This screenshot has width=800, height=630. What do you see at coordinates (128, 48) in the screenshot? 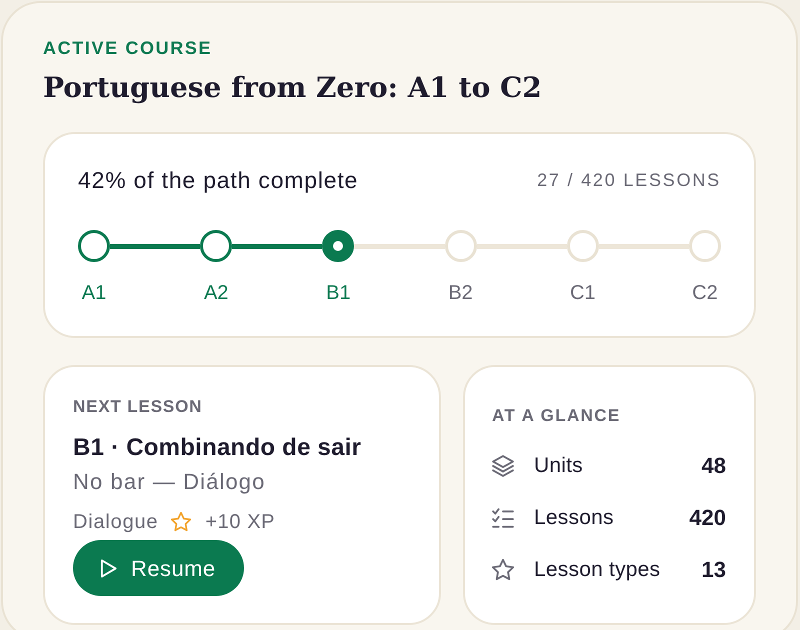
I see `course-eyebrow: ACTIVE COURSE` at bounding box center [128, 48].